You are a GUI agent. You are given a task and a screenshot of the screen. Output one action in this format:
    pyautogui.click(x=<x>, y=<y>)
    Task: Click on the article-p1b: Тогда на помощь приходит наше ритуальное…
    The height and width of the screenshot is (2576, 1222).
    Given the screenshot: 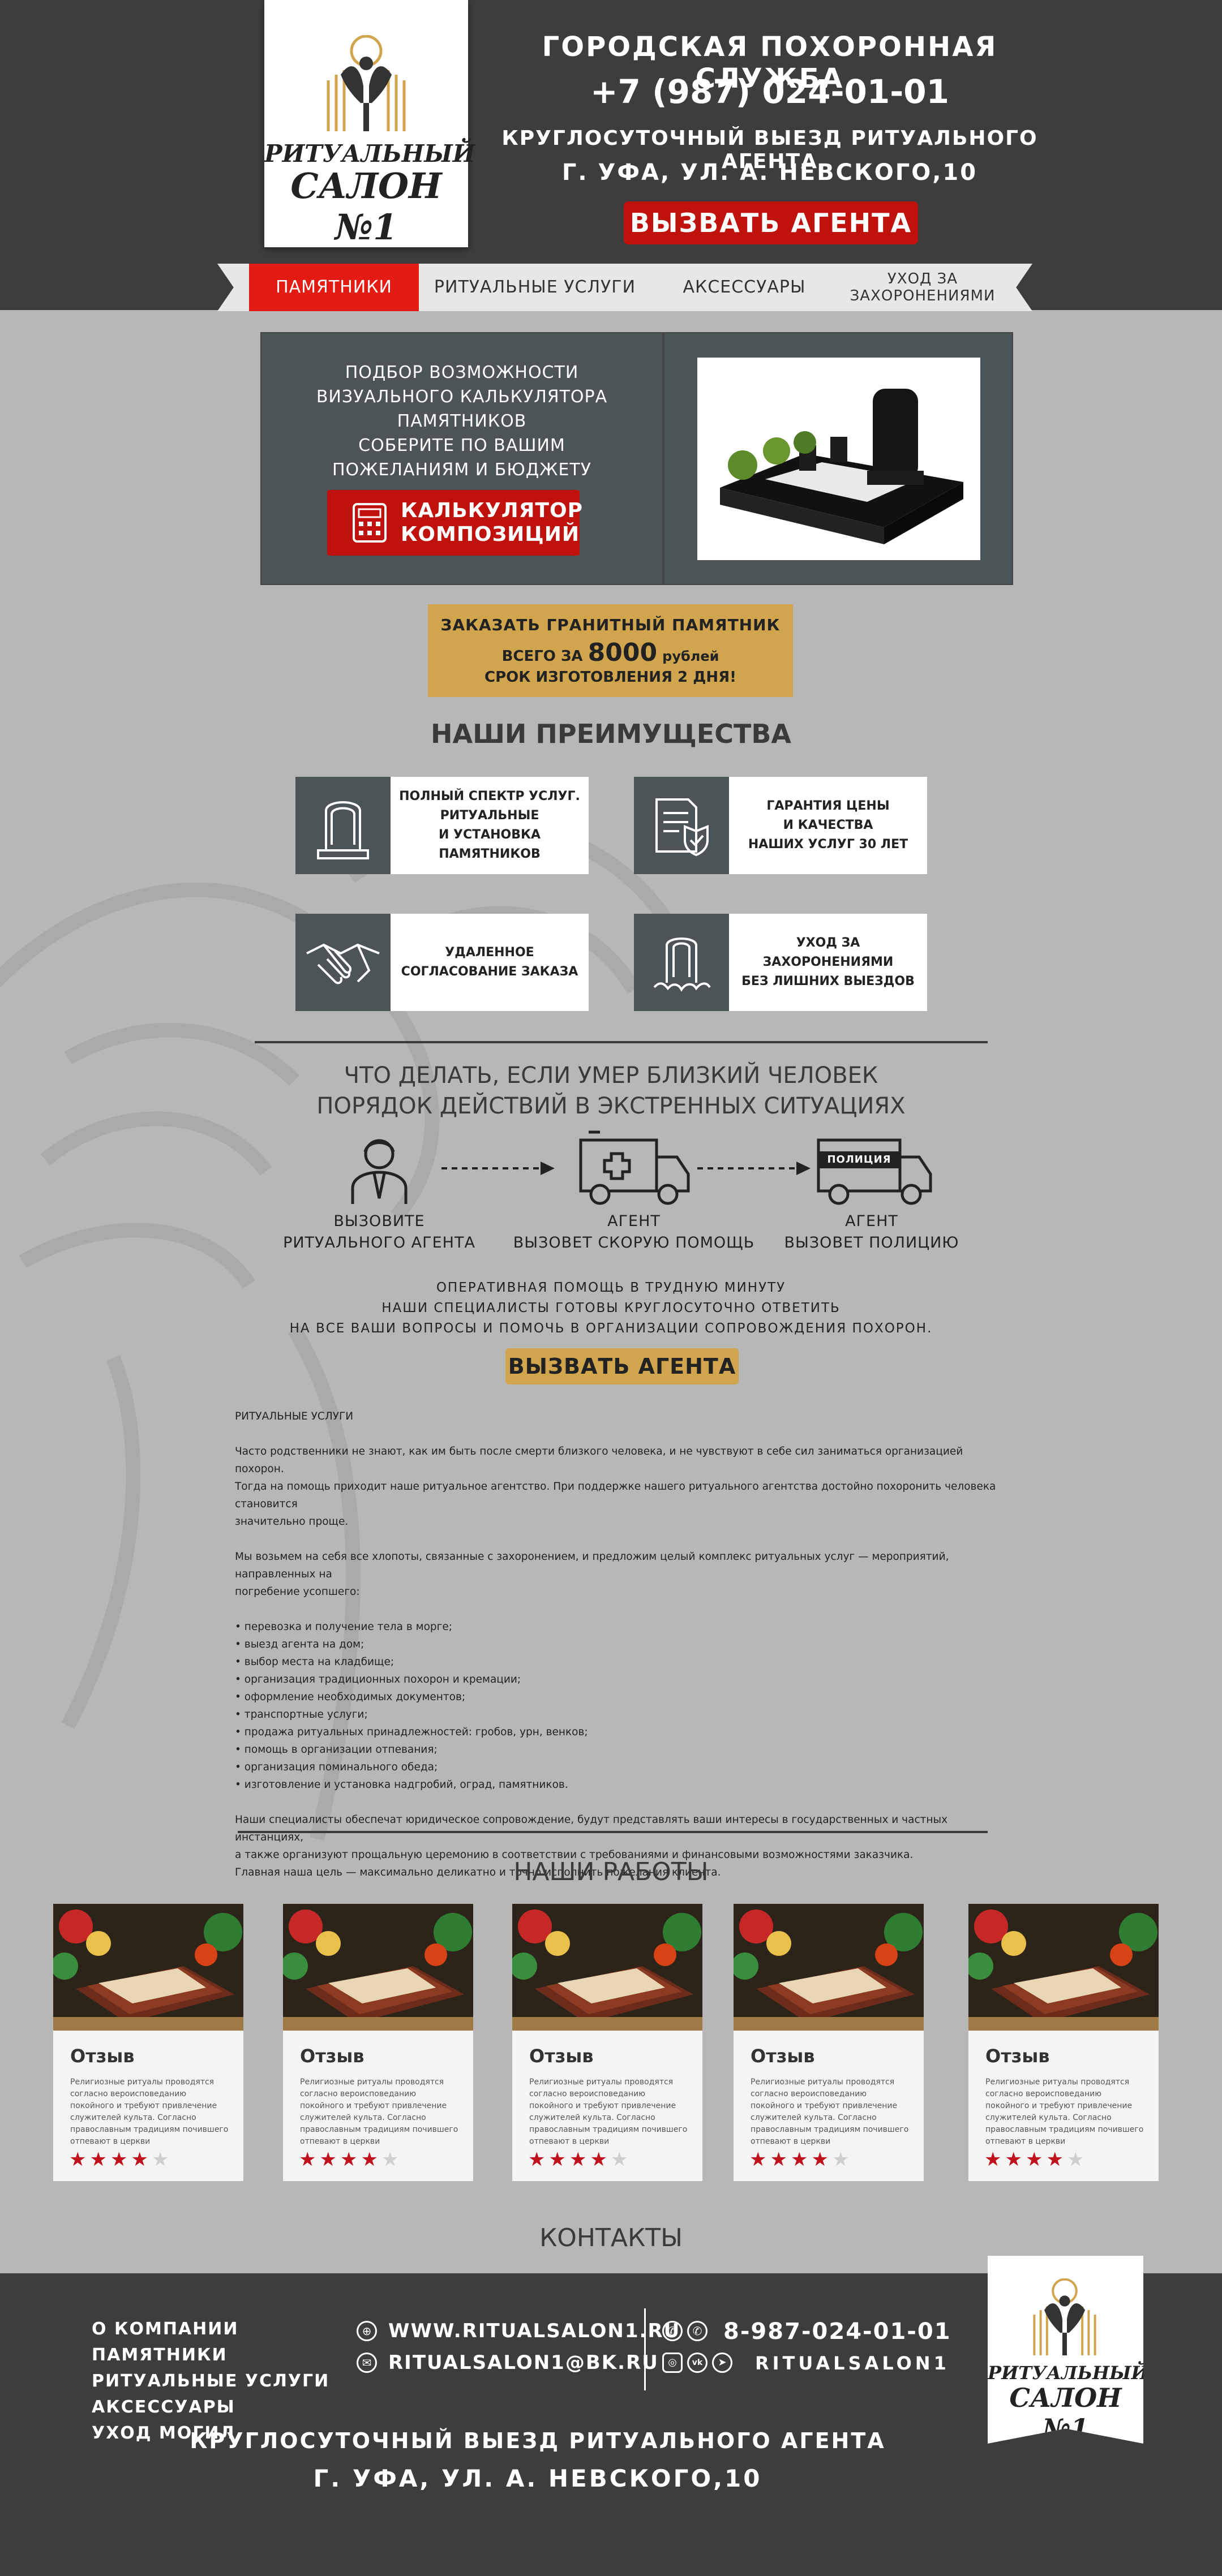 What is the action you would take?
    pyautogui.click(x=616, y=1495)
    